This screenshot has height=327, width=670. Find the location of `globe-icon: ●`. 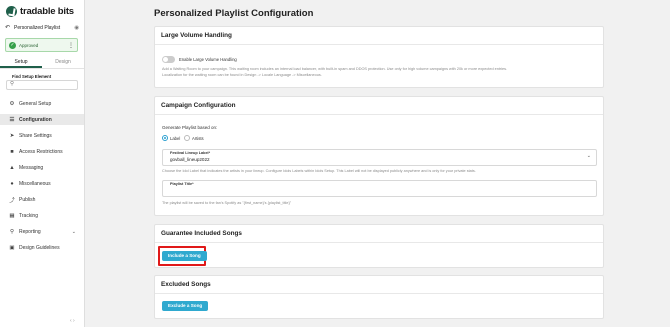

globe-icon: ● is located at coordinates (12, 183).